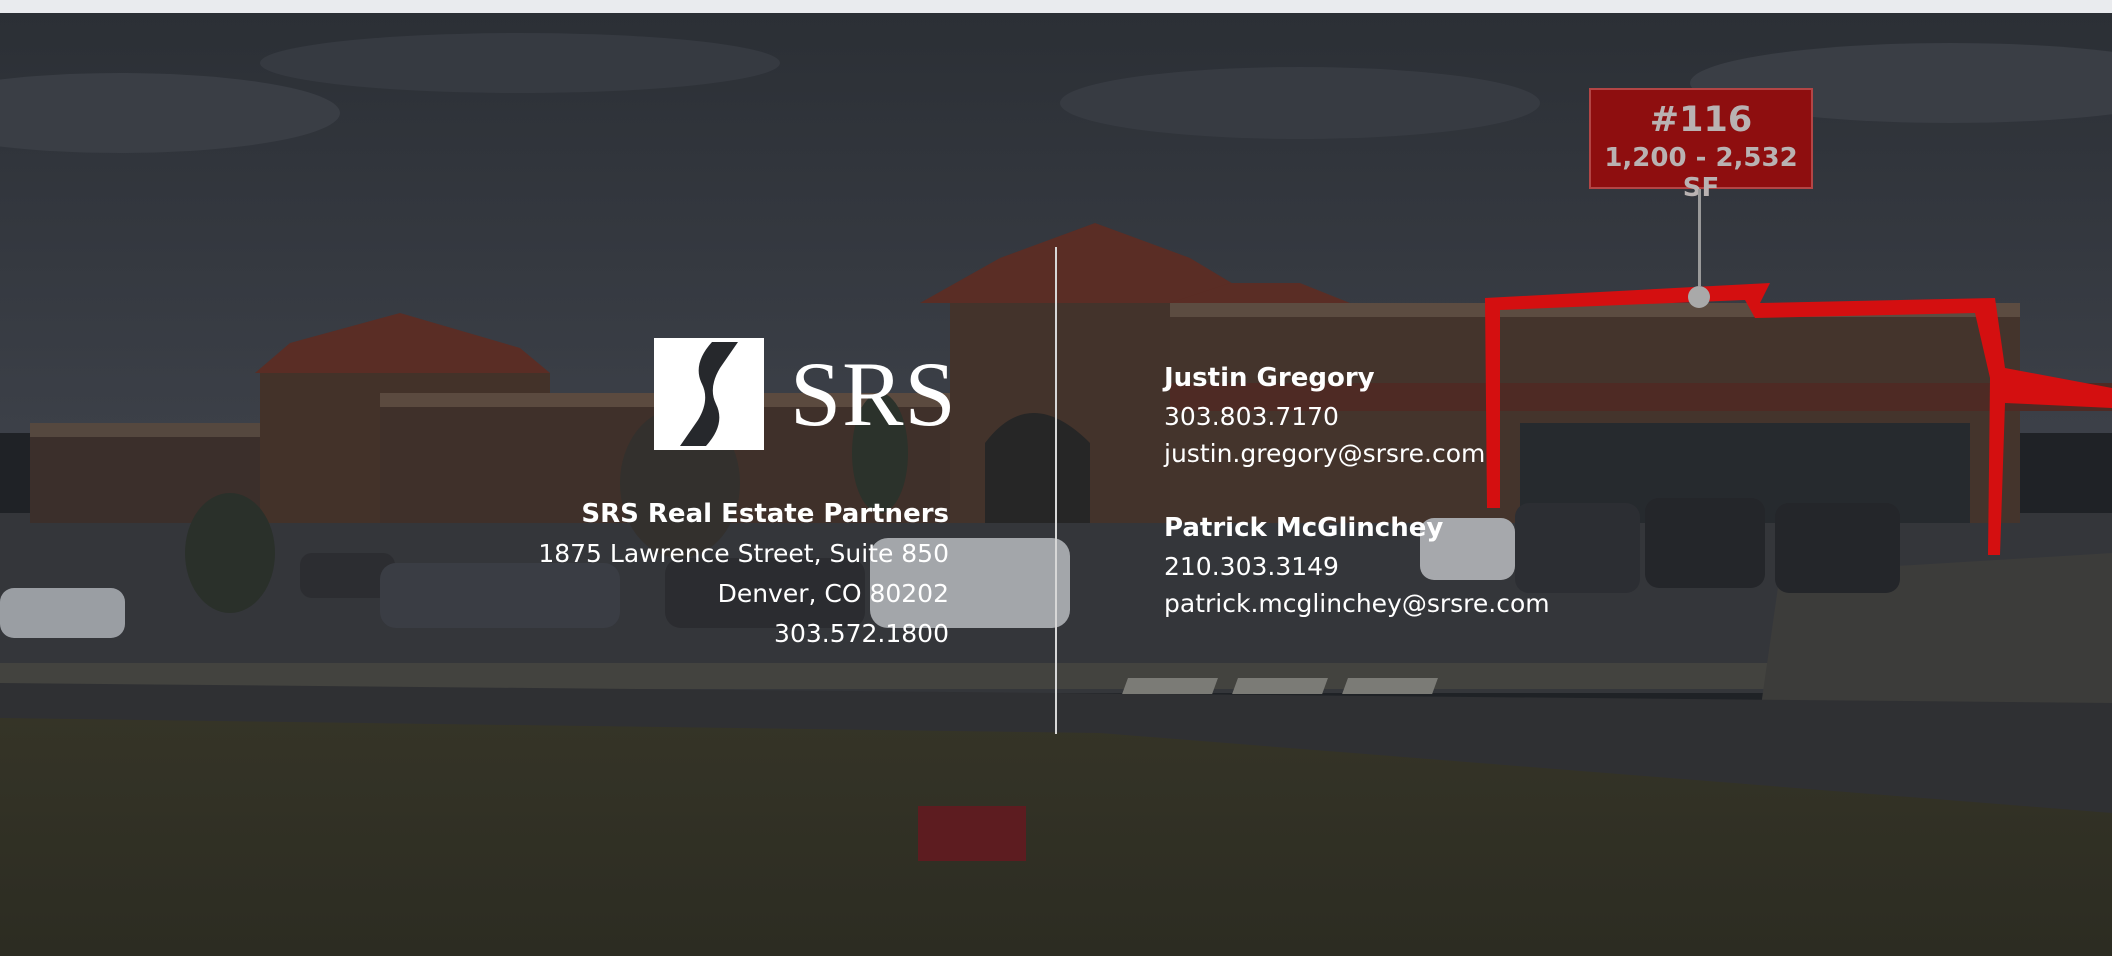 This screenshot has width=2112, height=956. Describe the element at coordinates (743, 553) in the screenshot. I see `office-street: 1875 Lawrence Street, Suite 850` at that location.